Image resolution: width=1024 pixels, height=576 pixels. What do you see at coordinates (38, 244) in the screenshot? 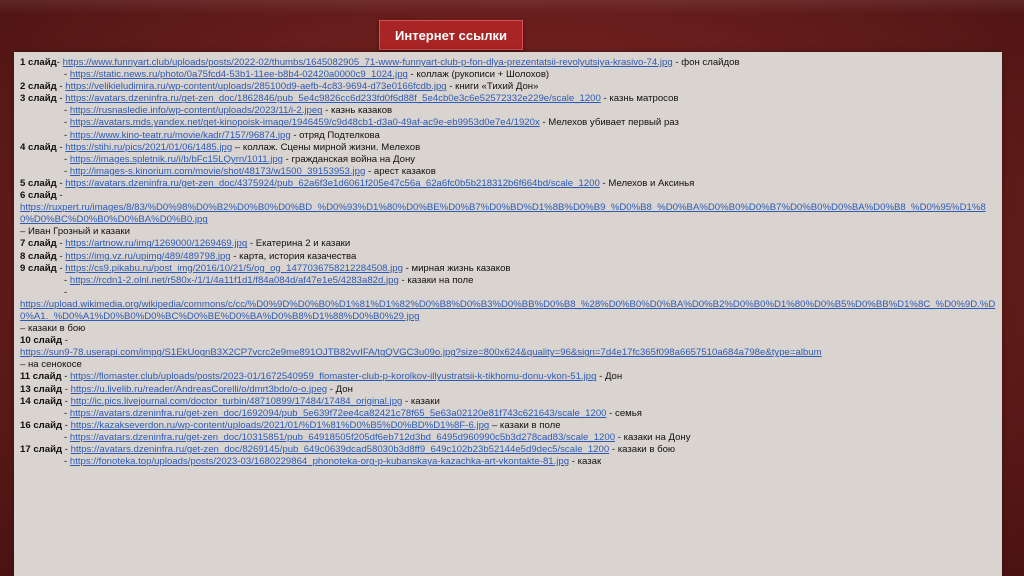
I see `slide-label: 7 слайд` at bounding box center [38, 244].